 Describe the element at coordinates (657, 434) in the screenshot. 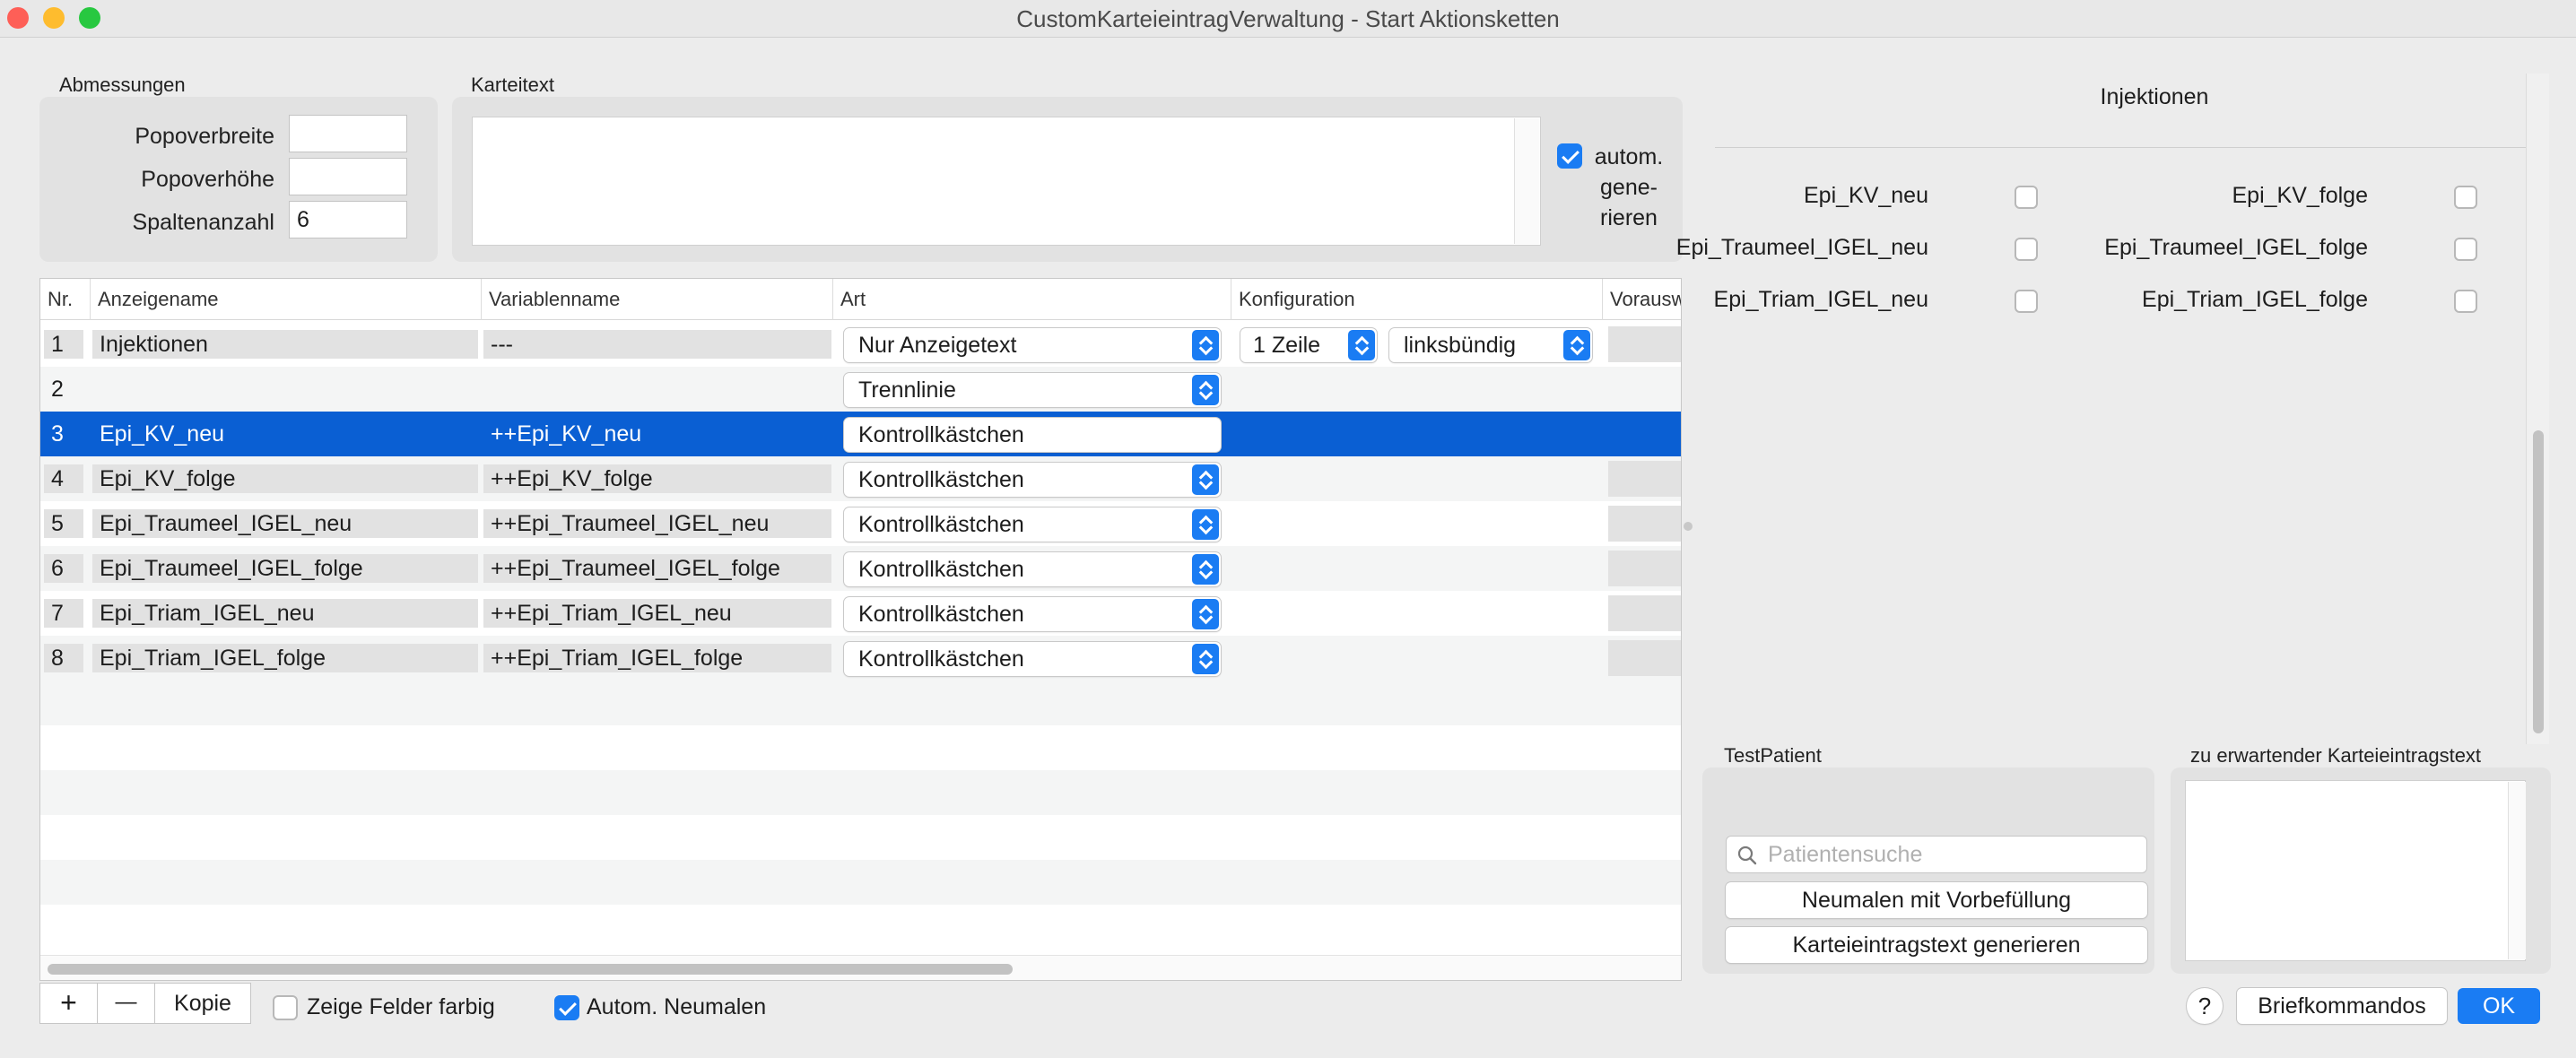

I see `row-variablenname: ++Epi_KV_neu` at that location.